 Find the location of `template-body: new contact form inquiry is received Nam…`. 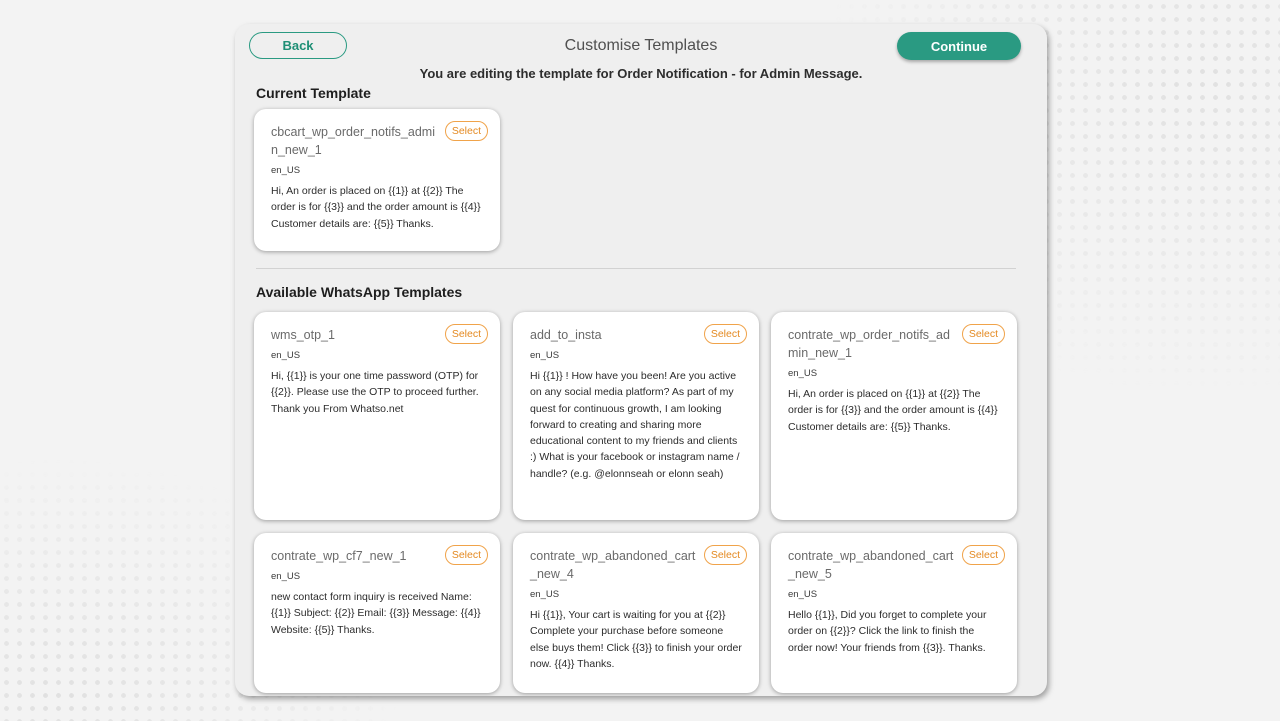

template-body: new contact form inquiry is received Nam… is located at coordinates (376, 613).